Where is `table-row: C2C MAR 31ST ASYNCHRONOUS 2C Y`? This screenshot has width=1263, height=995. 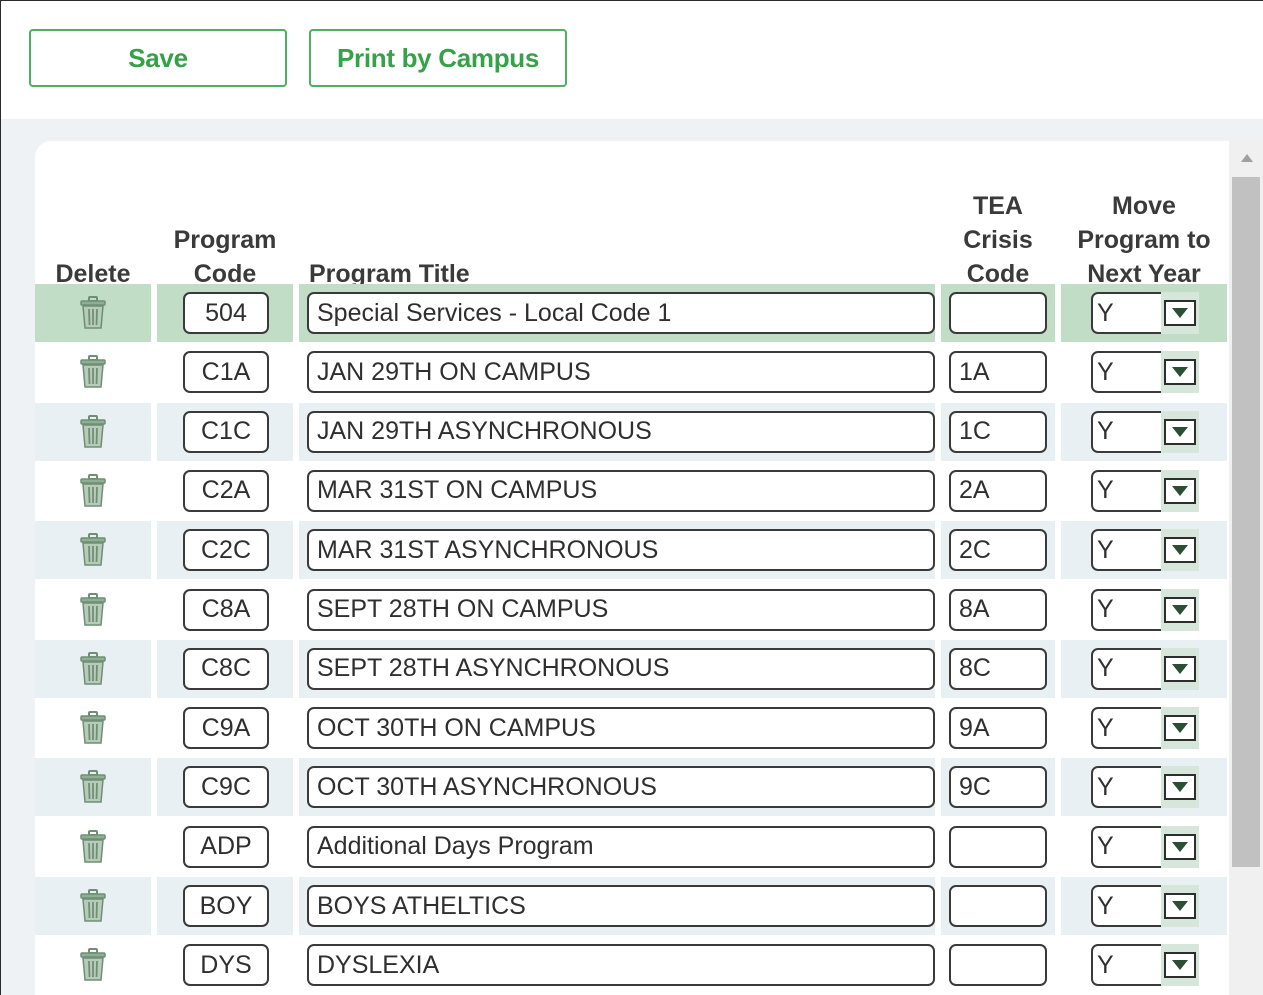
table-row: C2C MAR 31ST ASYNCHRONOUS 2C Y is located at coordinates (632, 550).